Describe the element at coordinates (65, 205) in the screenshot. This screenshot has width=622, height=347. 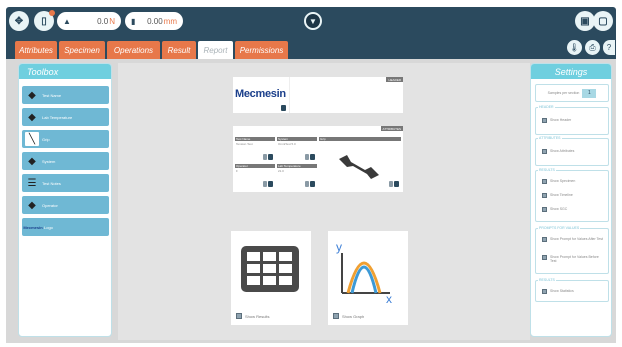
I see `toolbox-item-operator: ◆ Operator` at that location.